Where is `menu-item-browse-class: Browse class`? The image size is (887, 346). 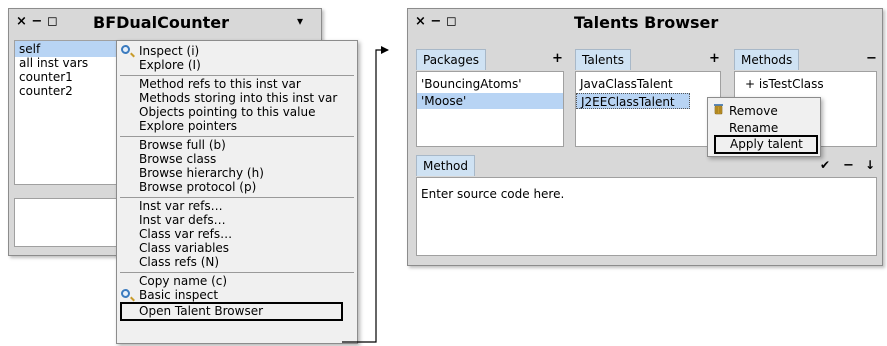
menu-item-browse-class: Browse class is located at coordinates (237, 159).